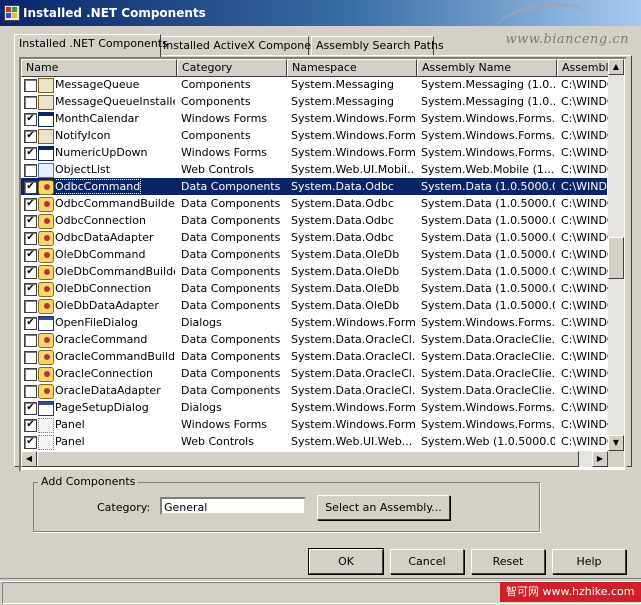  What do you see at coordinates (427, 561) in the screenshot?
I see `cancel-button: Cancel` at bounding box center [427, 561].